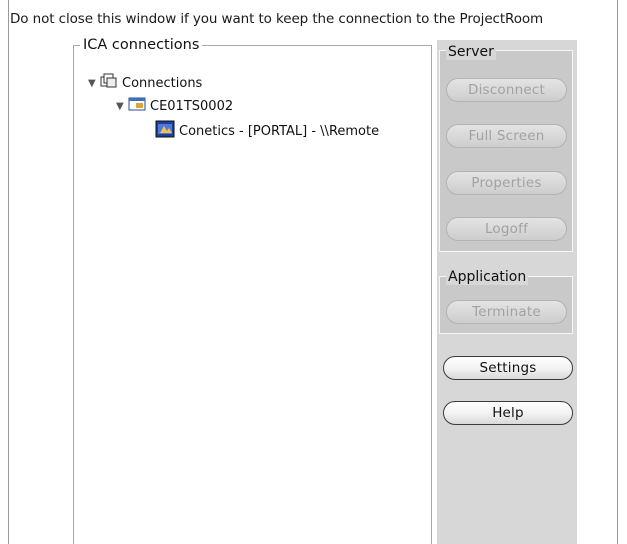  I want to click on tree-item-session: Conetics - [PORTAL] - \\Remote, so click(267, 131).